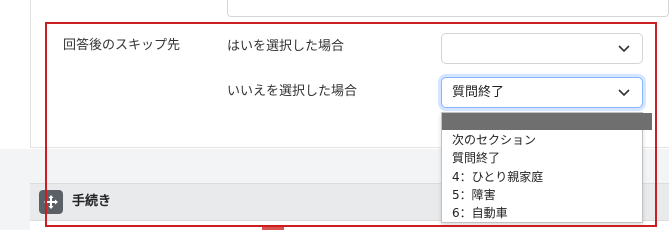 This screenshot has width=669, height=240. I want to click on dropdown-option: 6：自動車, so click(547, 213).